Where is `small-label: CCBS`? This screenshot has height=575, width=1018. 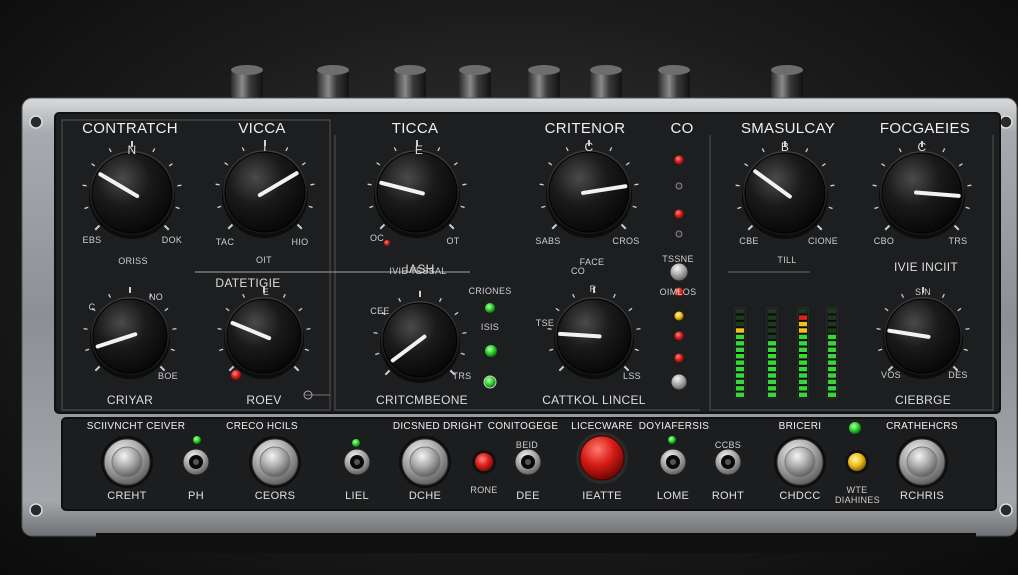
small-label: CCBS is located at coordinates (728, 445).